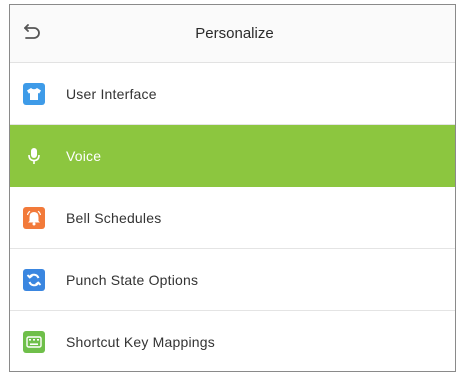  What do you see at coordinates (34, 217) in the screenshot?
I see `bell-icon` at bounding box center [34, 217].